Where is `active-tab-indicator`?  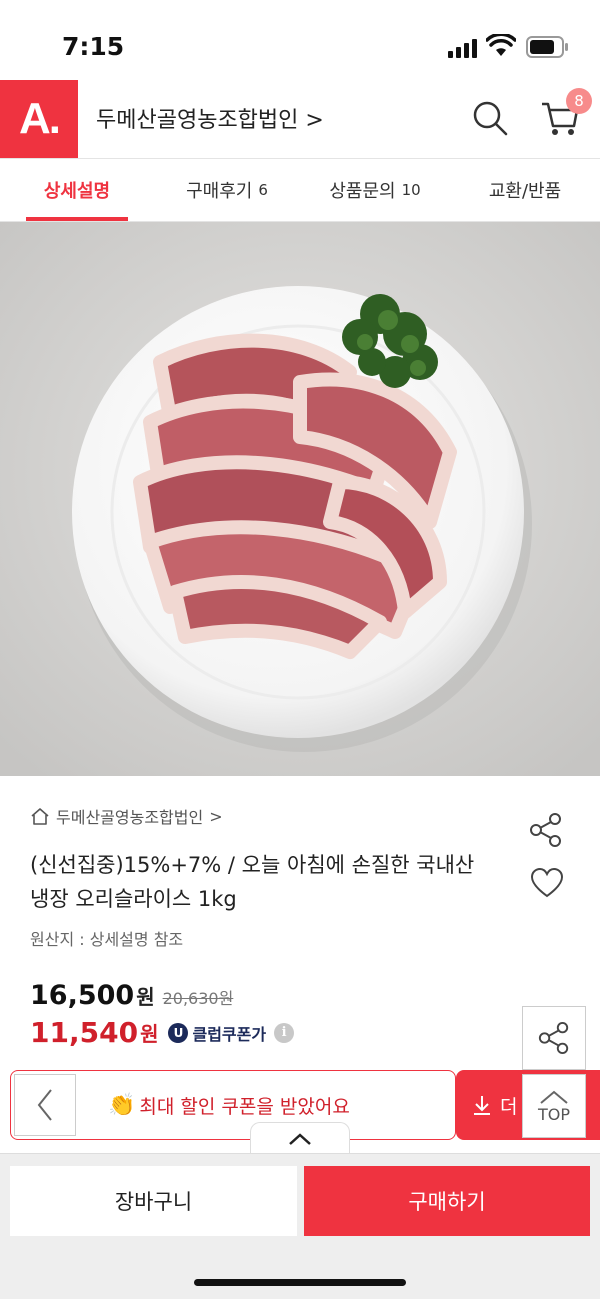
active-tab-indicator is located at coordinates (77, 219).